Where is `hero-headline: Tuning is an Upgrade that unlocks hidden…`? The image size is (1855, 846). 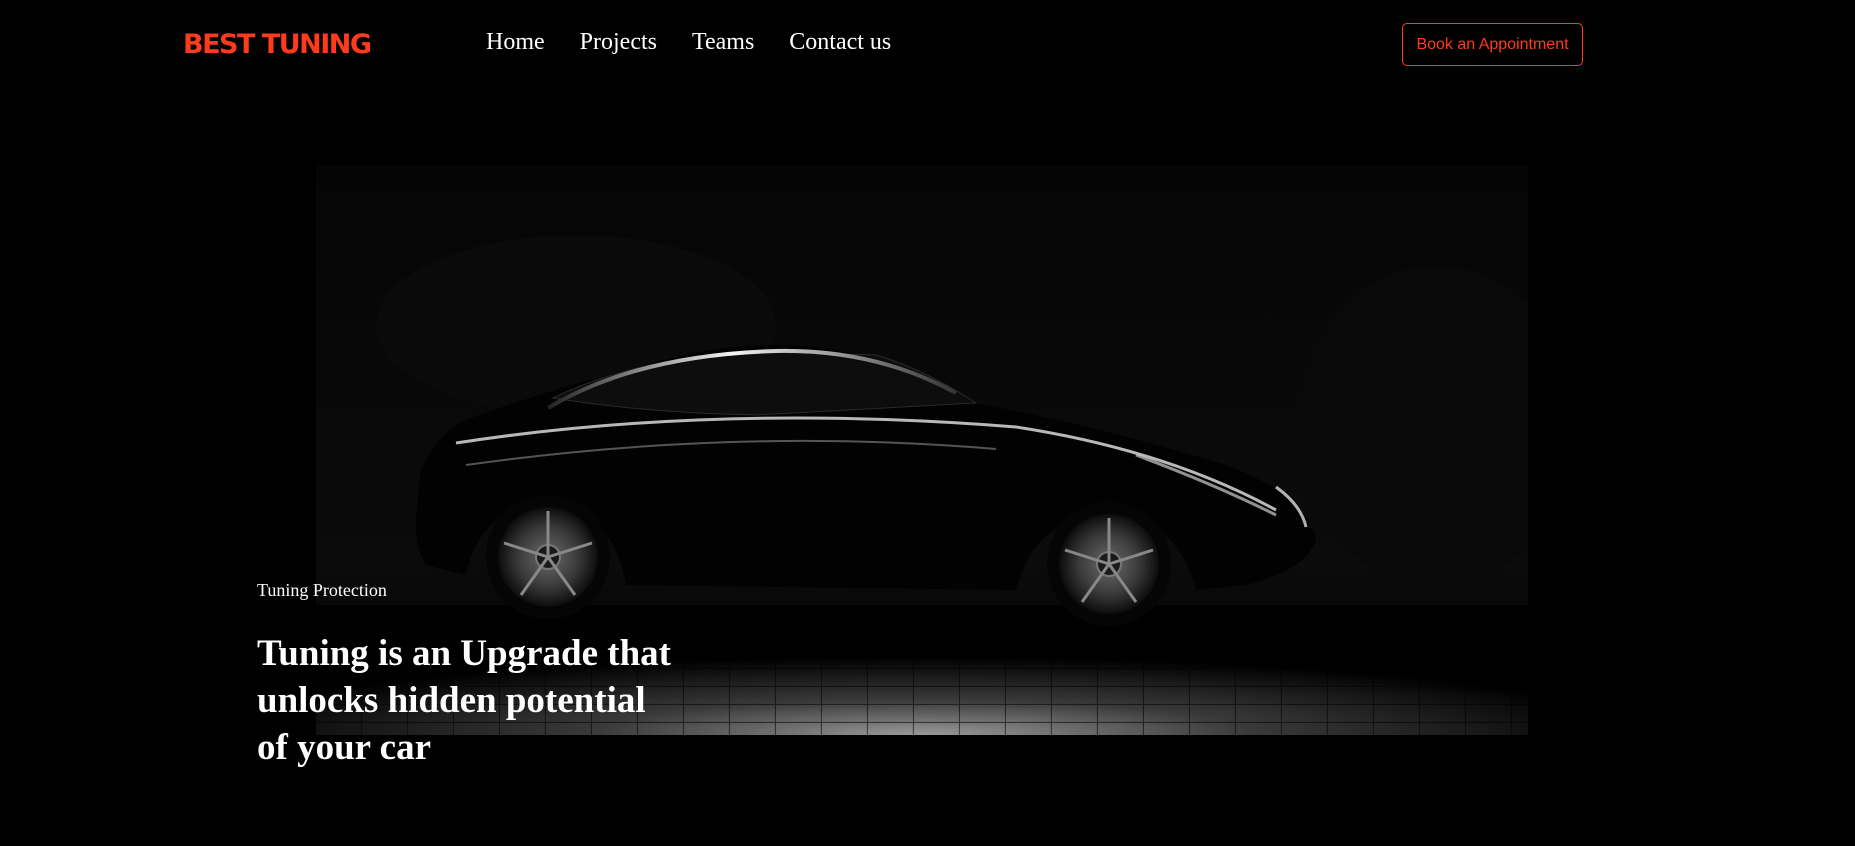 hero-headline: Tuning is an Upgrade that unlocks hidden… is located at coordinates (464, 700).